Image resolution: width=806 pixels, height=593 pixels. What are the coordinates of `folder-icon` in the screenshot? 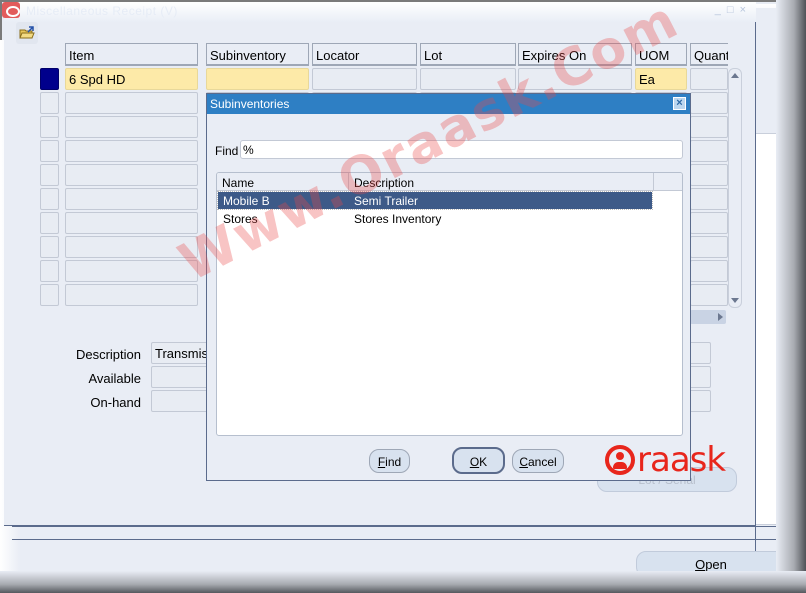 It's located at (27, 32).